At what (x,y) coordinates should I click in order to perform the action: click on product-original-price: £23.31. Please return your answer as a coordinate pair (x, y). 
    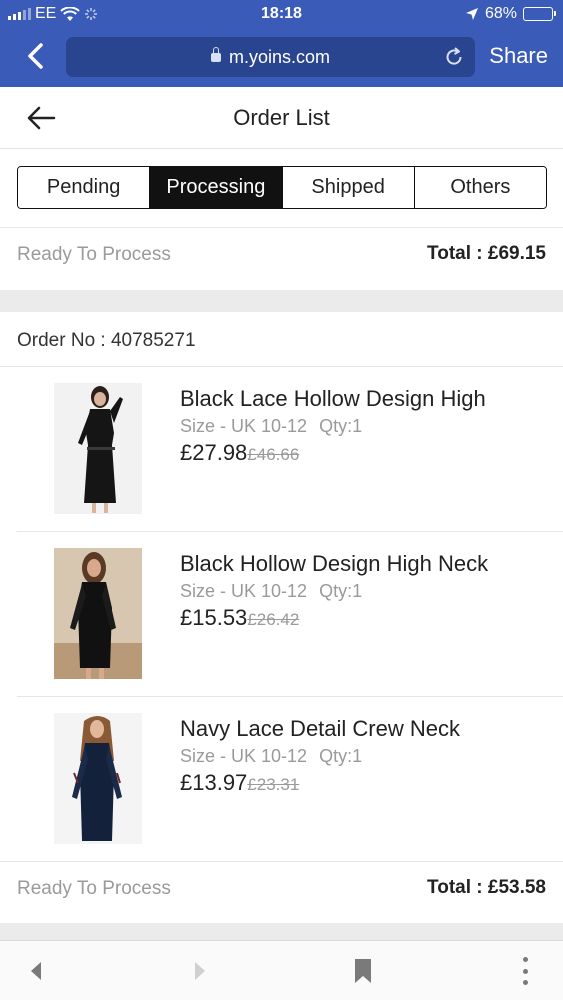
    Looking at the image, I should click on (273, 784).